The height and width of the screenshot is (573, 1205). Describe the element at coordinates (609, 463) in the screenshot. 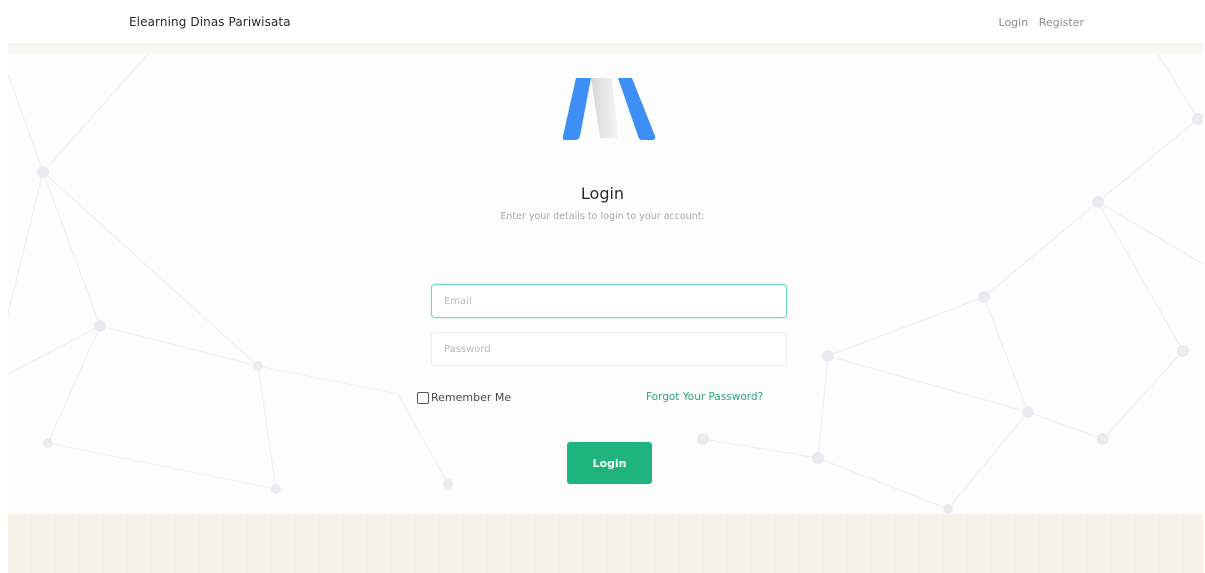

I see `login-button: Login` at that location.